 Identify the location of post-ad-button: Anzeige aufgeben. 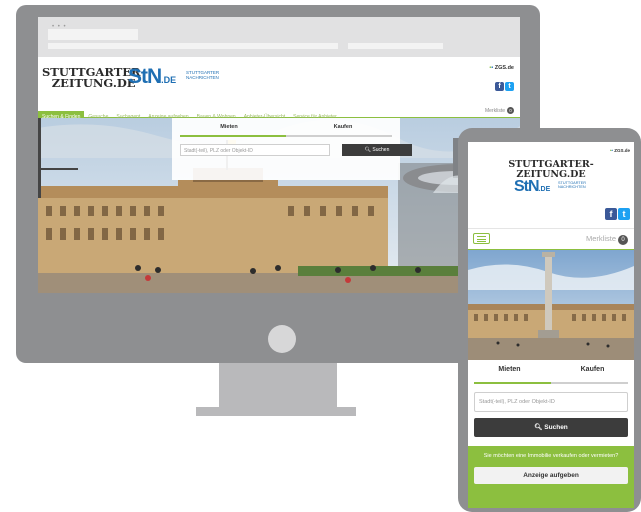
(551, 475).